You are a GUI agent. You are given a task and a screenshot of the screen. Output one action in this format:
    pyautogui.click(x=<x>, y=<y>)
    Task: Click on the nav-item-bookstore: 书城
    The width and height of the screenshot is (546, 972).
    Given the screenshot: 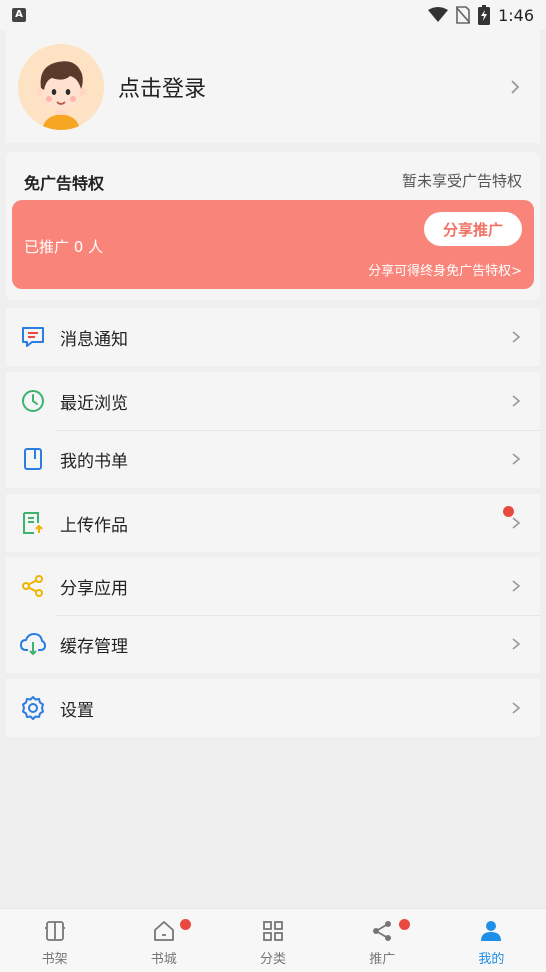 What is the action you would take?
    pyautogui.click(x=163, y=940)
    